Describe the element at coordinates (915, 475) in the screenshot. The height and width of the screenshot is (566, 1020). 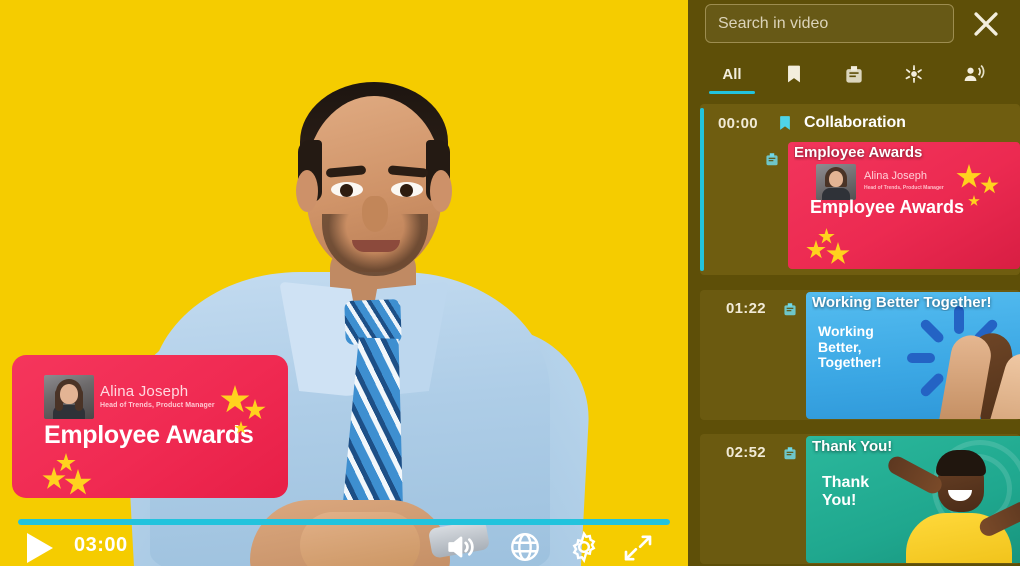
I see `person-arm` at that location.